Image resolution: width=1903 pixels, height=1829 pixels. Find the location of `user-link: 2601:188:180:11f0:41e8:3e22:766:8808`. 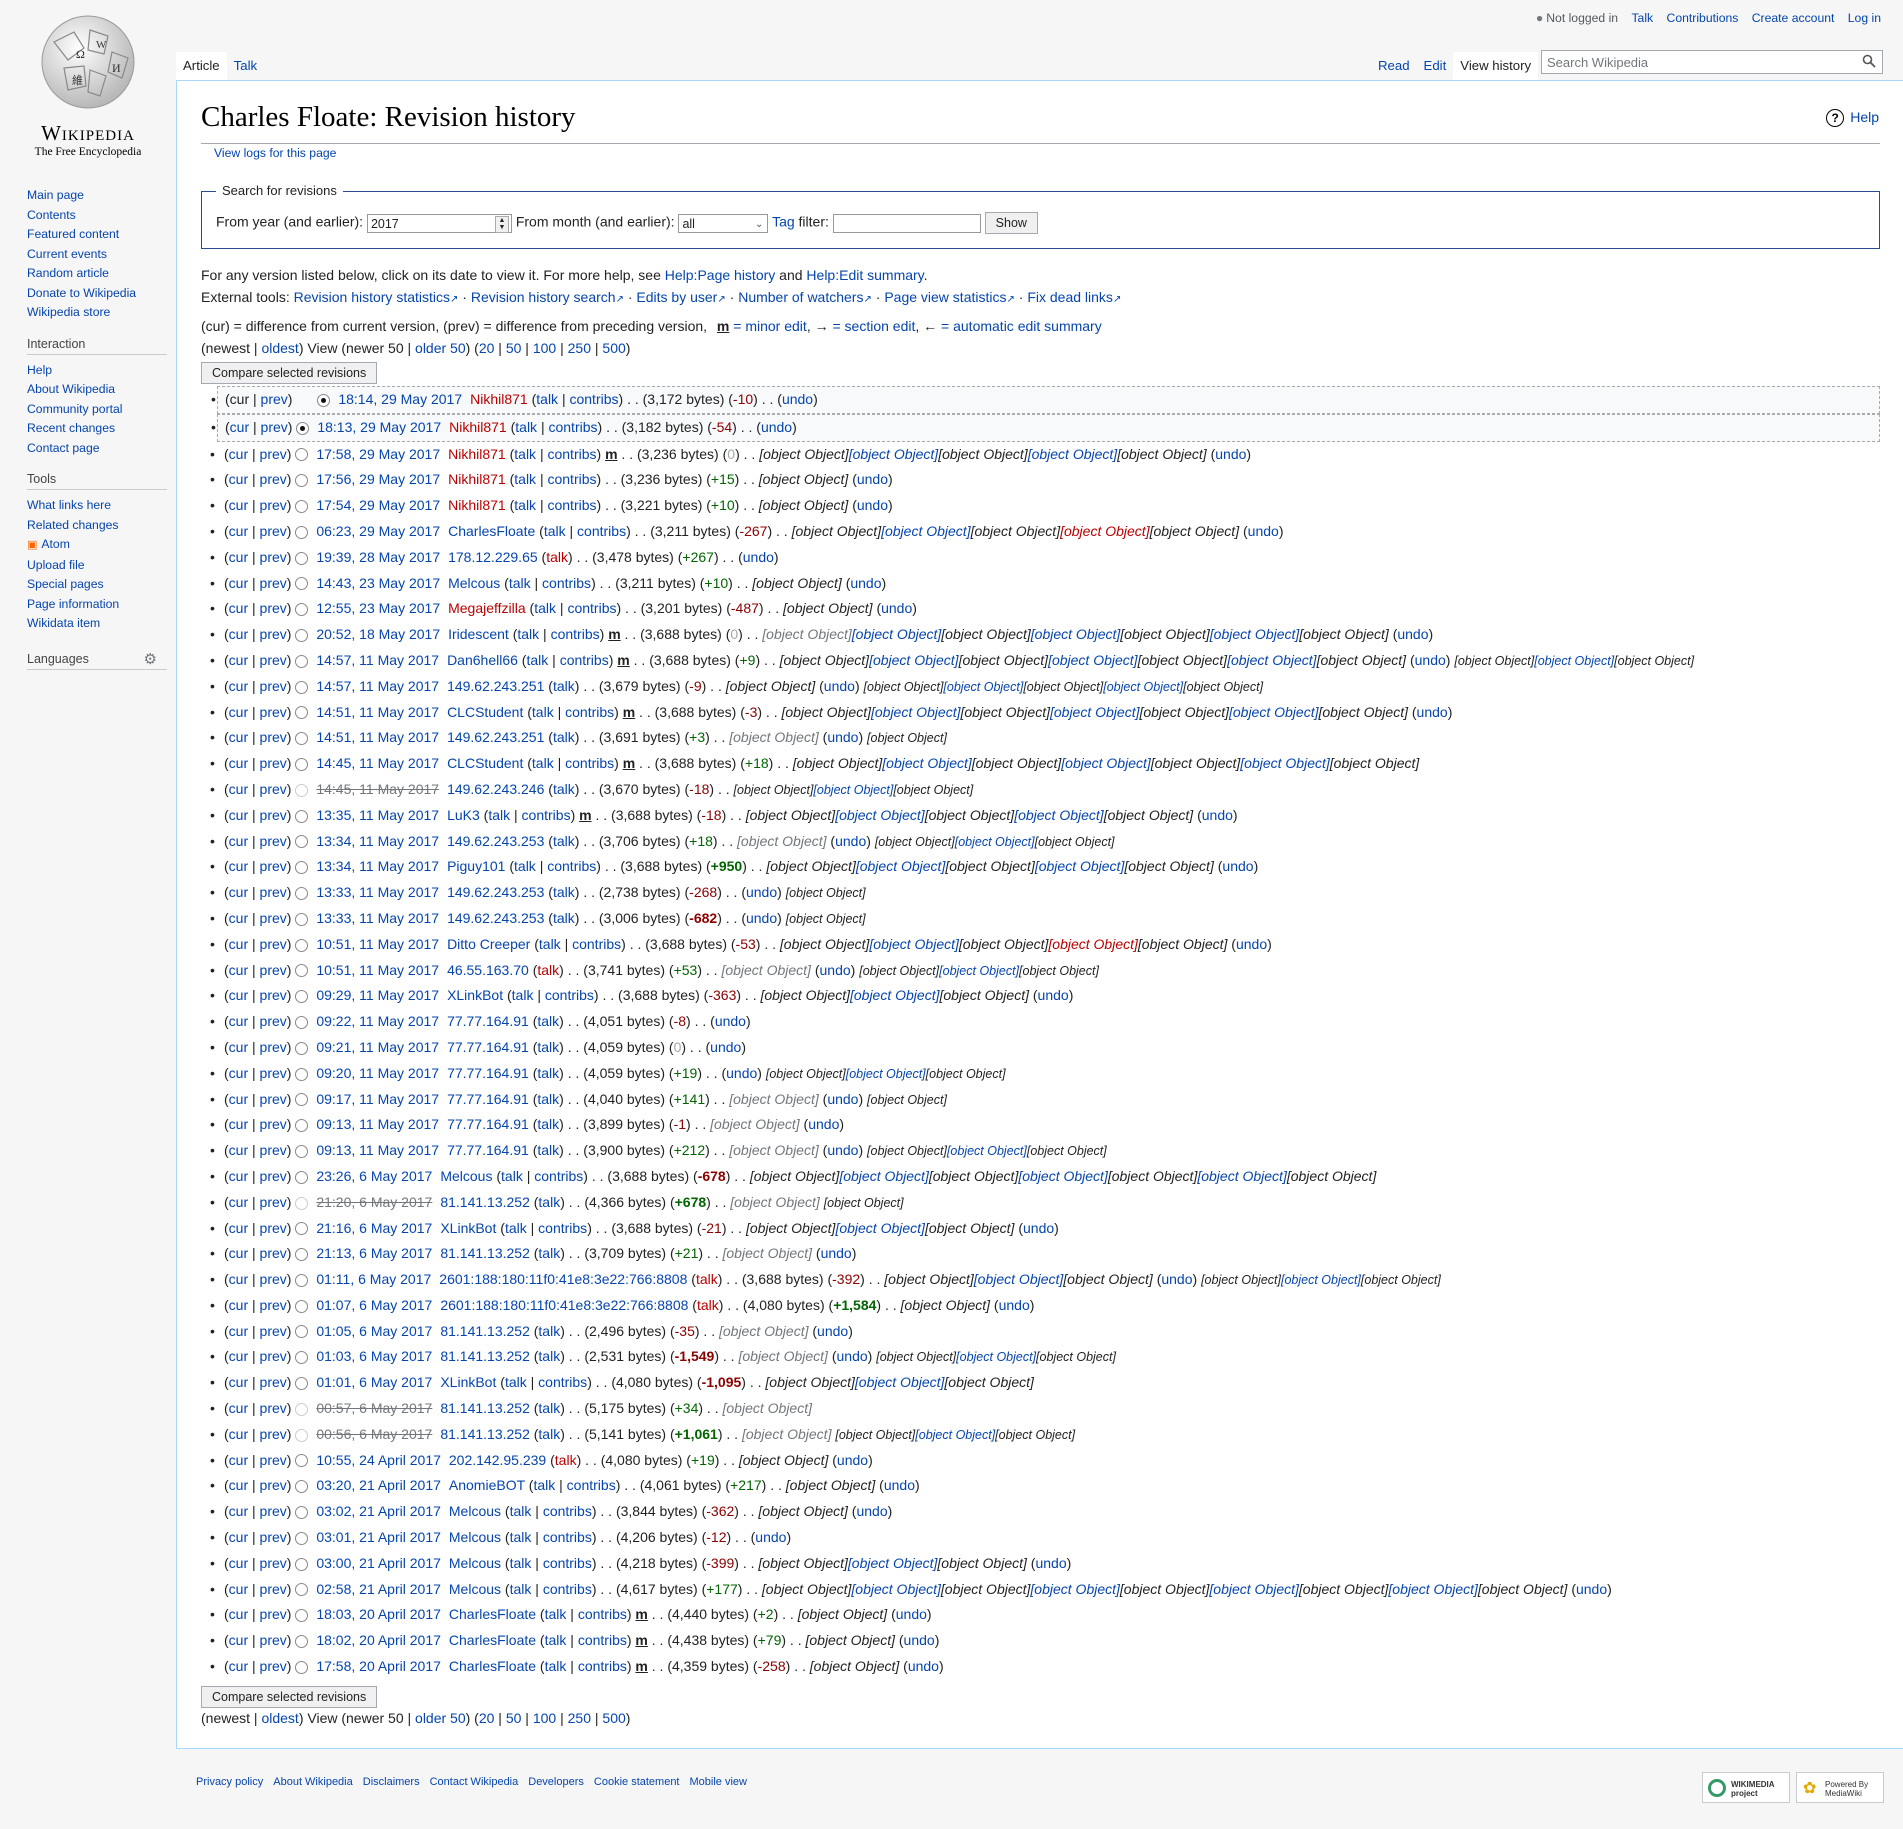

user-link: 2601:188:180:11f0:41e8:3e22:766:8808 is located at coordinates (563, 1279).